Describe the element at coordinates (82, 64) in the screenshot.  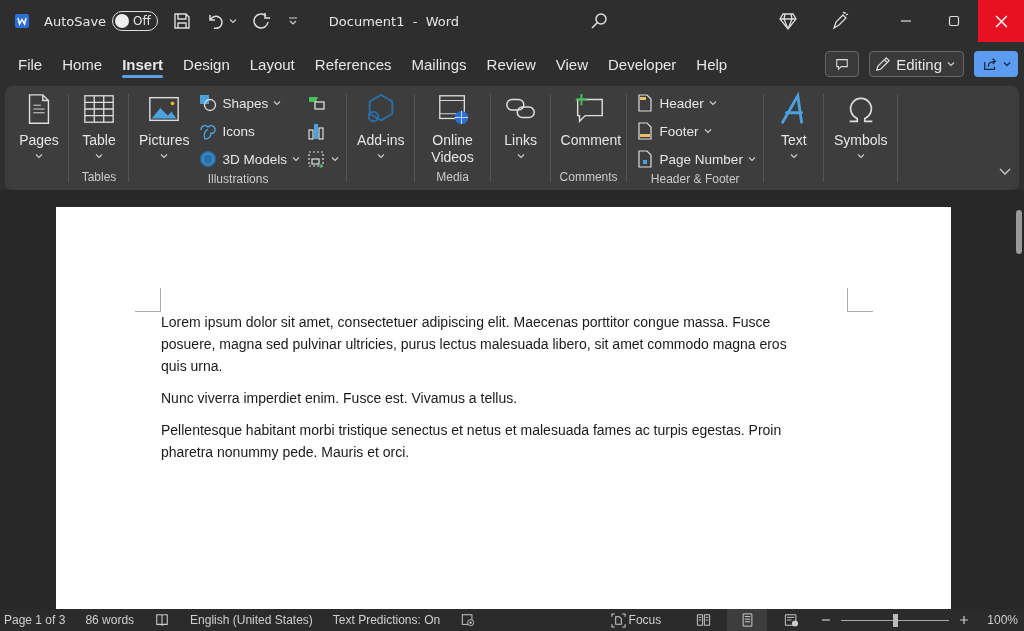
I see `ribbon-tab: Home` at that location.